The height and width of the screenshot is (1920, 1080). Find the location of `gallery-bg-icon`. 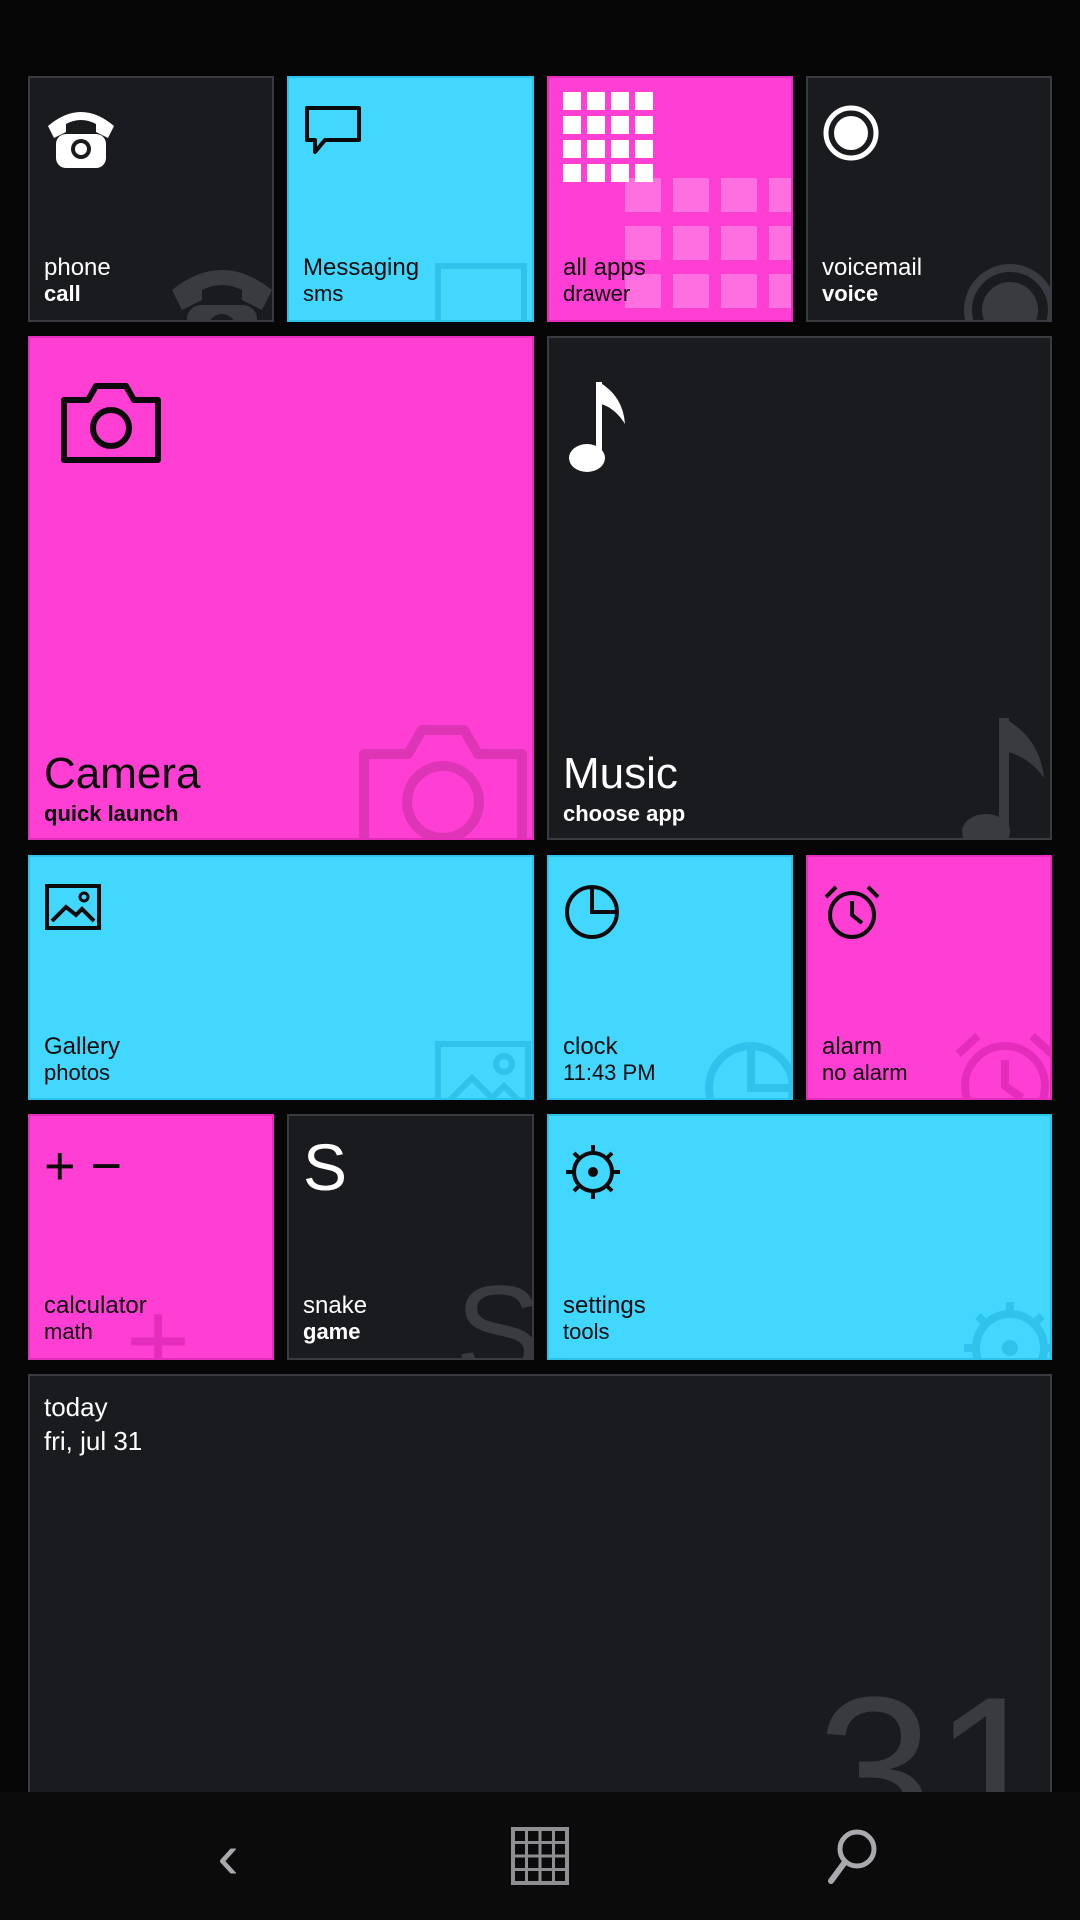

gallery-bg-icon is located at coordinates (483, 1069).